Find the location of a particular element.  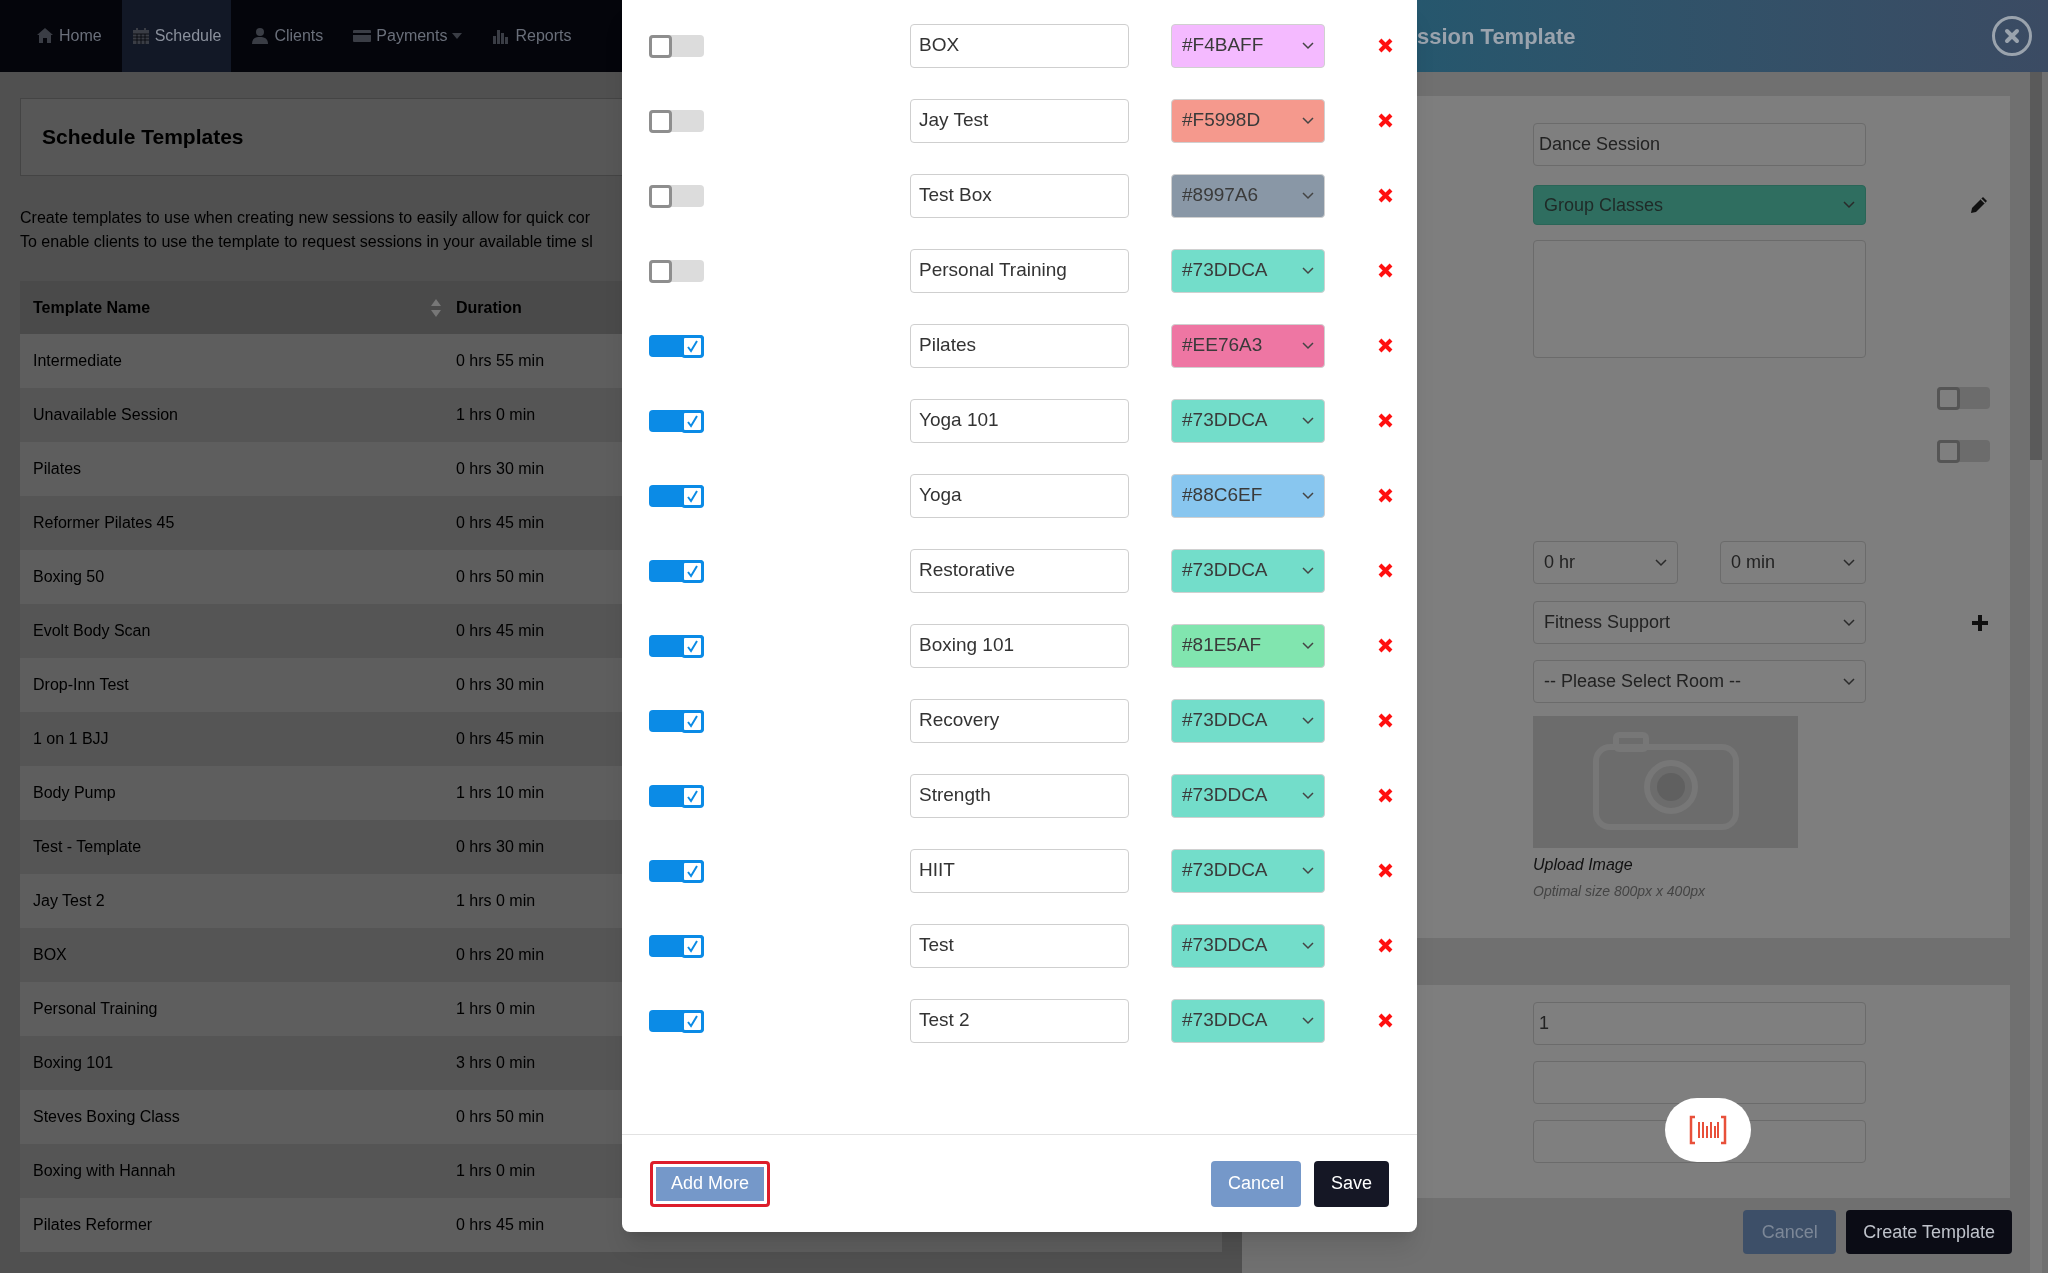

table-cell-text: Boxing 50 is located at coordinates (69, 577).